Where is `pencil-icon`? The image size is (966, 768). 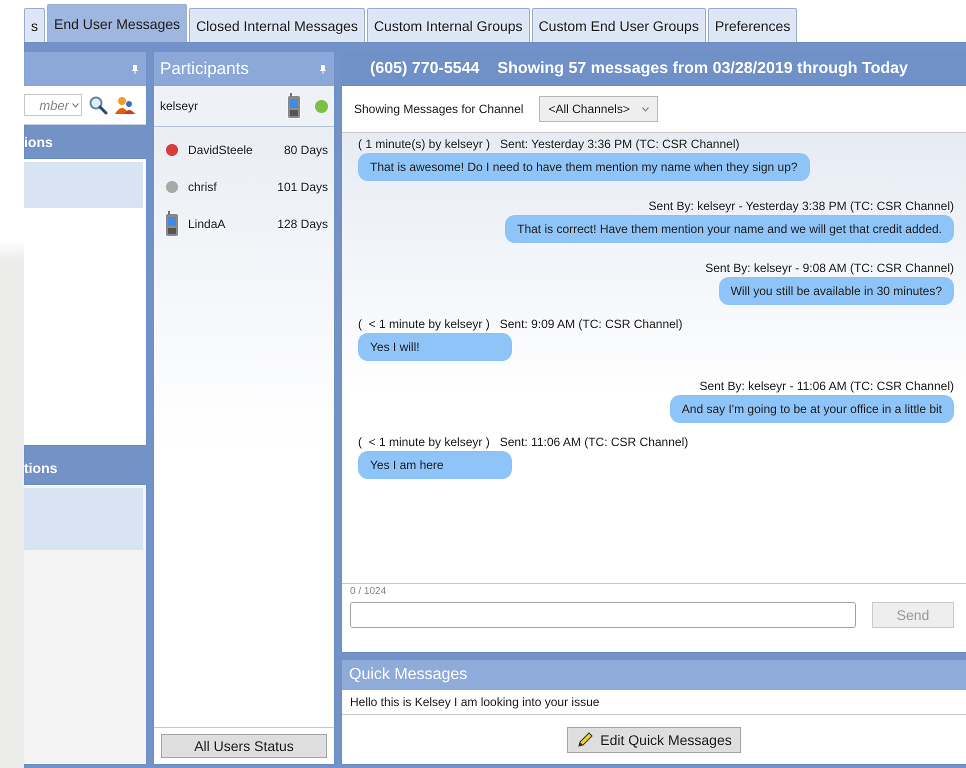
pencil-icon is located at coordinates (585, 739).